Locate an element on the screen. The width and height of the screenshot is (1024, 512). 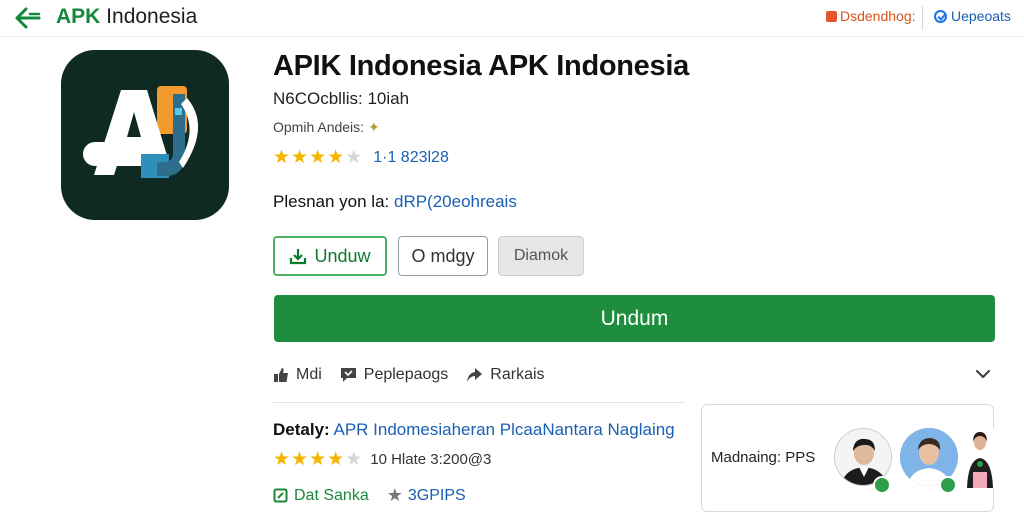
rating-link: ★ 3GPIPS is located at coordinates (426, 495).